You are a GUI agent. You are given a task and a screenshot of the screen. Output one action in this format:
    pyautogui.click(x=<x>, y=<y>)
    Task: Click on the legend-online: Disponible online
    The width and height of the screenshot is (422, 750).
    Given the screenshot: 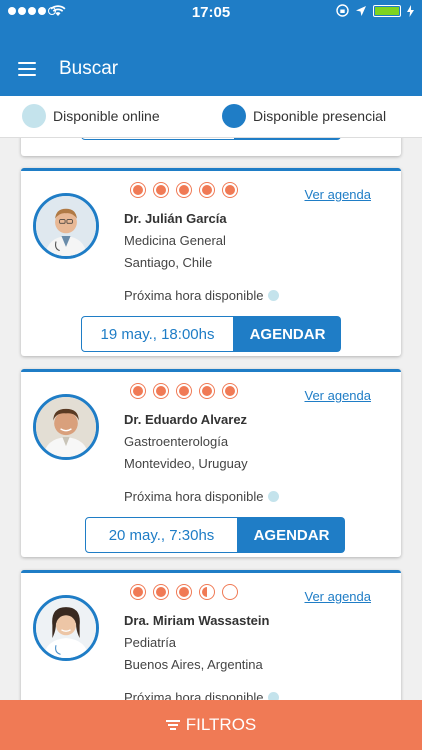 What is the action you would take?
    pyautogui.click(x=91, y=116)
    